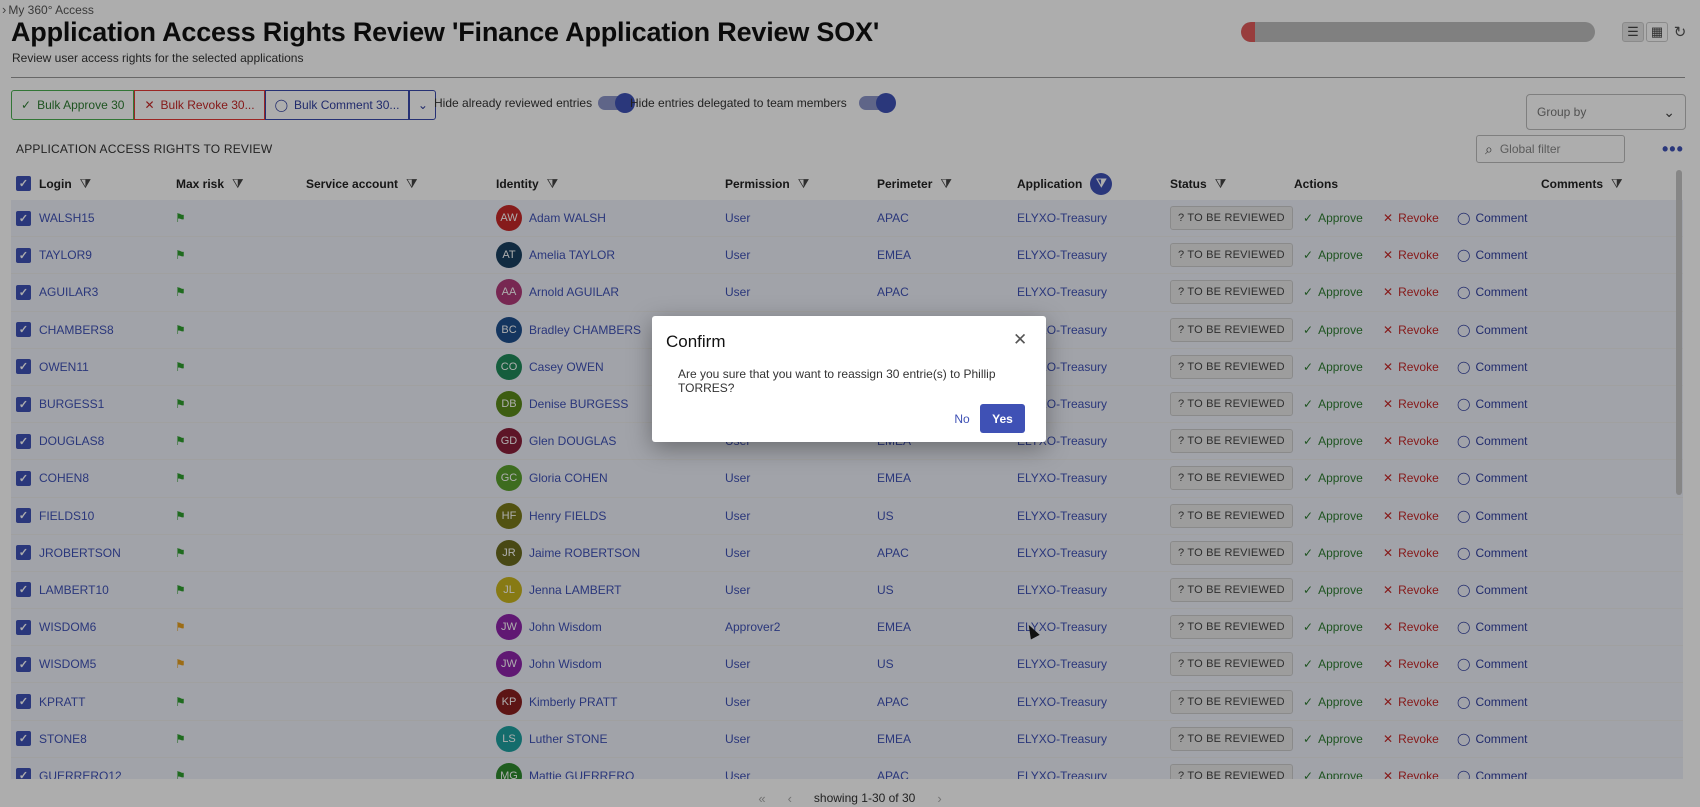  What do you see at coordinates (1020, 340) in the screenshot?
I see `close-icon: ✕` at bounding box center [1020, 340].